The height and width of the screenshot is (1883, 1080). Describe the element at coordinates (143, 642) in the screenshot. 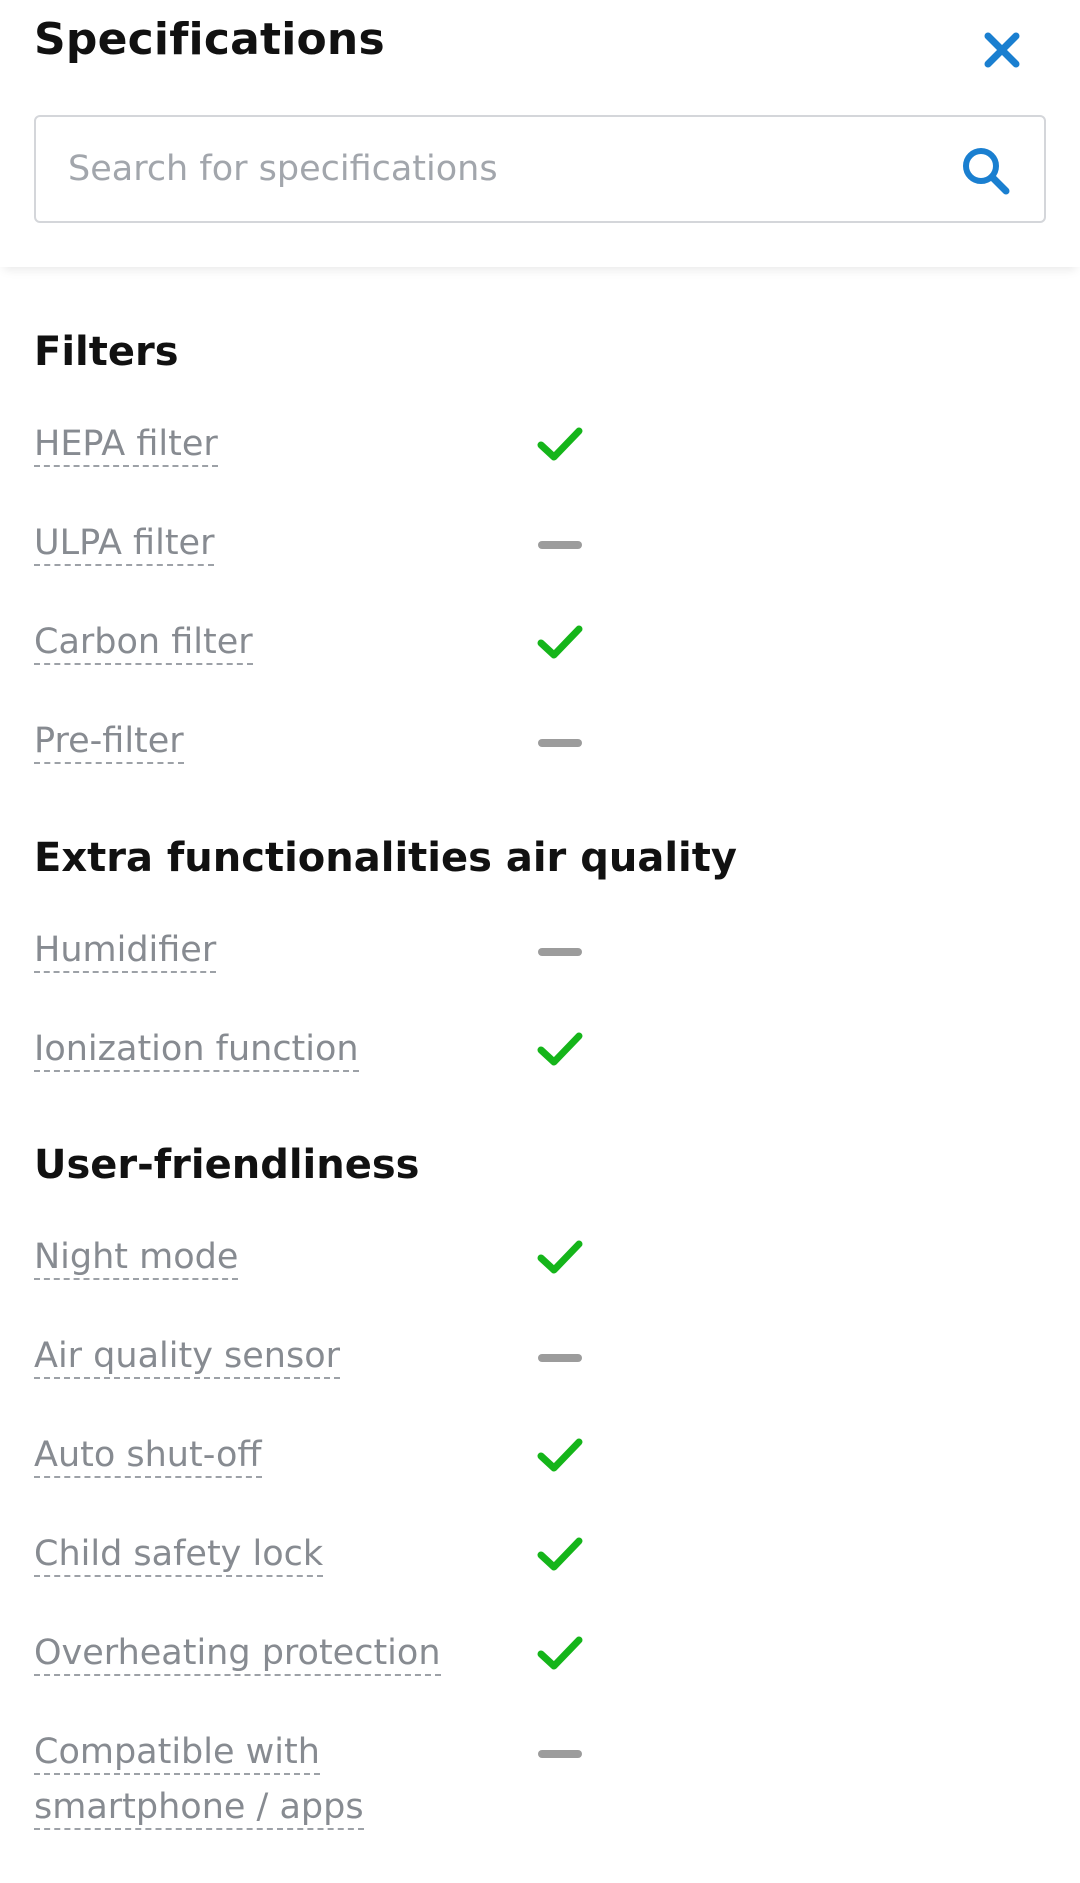

I see `spec-label-carbon-filter: Carbon filter` at that location.